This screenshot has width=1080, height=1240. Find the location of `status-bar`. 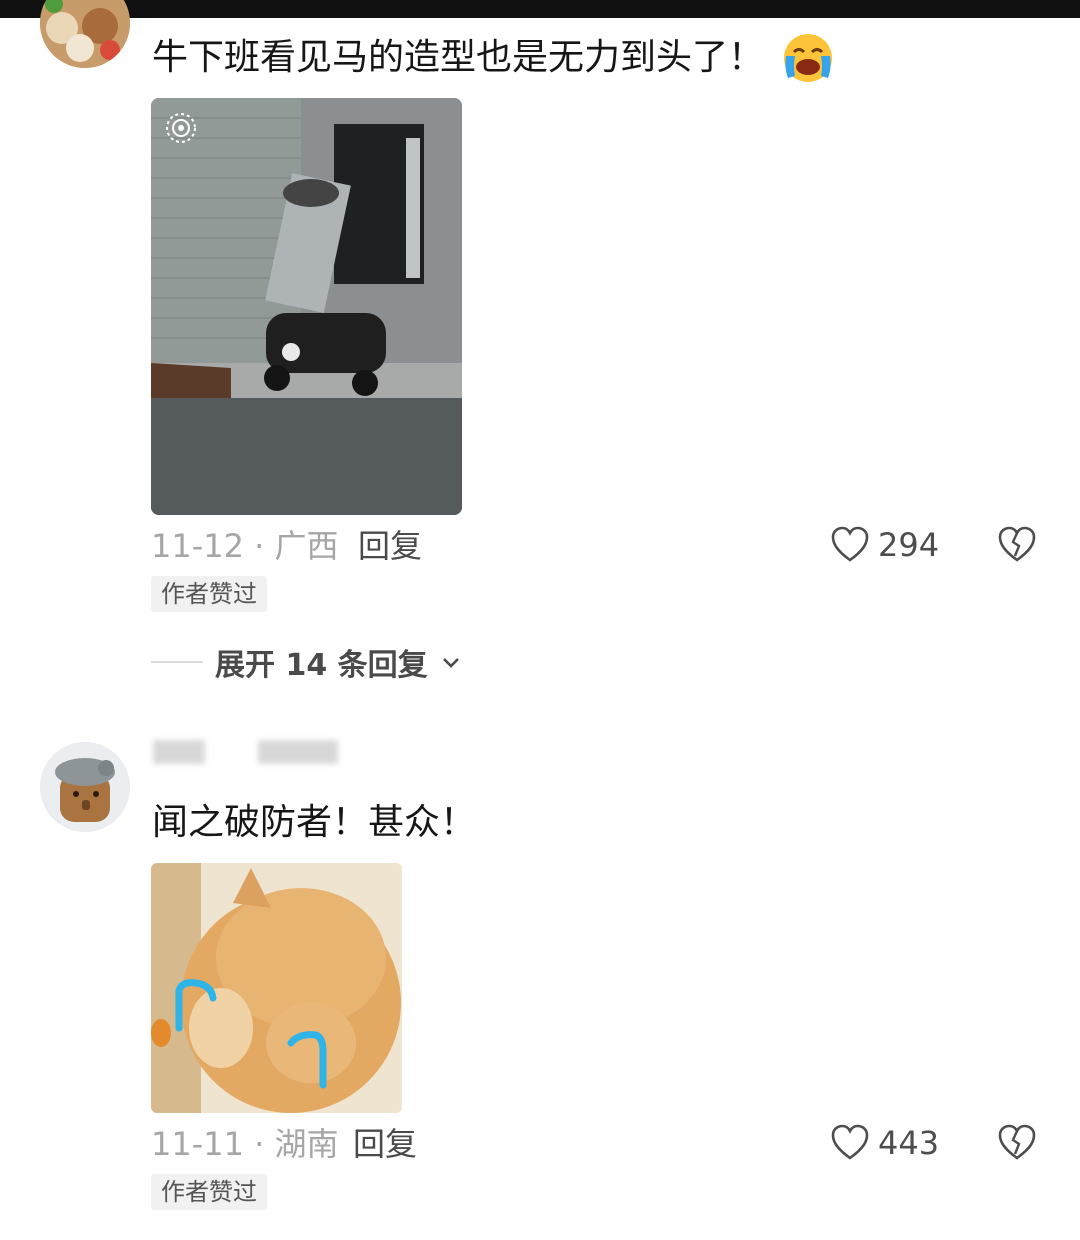

status-bar is located at coordinates (540, 9).